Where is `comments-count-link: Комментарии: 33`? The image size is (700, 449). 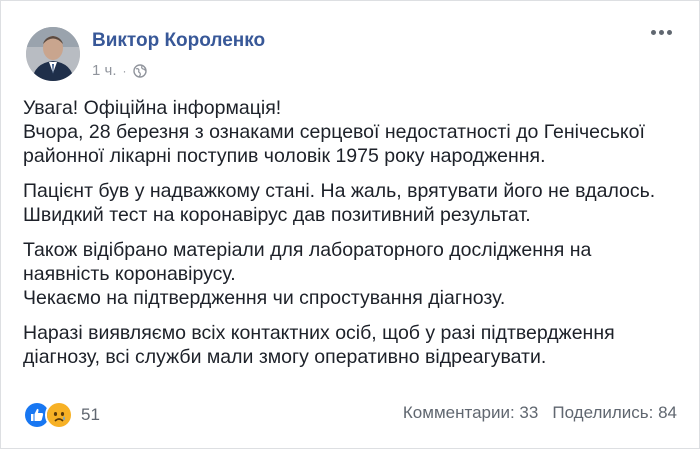 comments-count-link: Комментарии: 33 is located at coordinates (470, 413).